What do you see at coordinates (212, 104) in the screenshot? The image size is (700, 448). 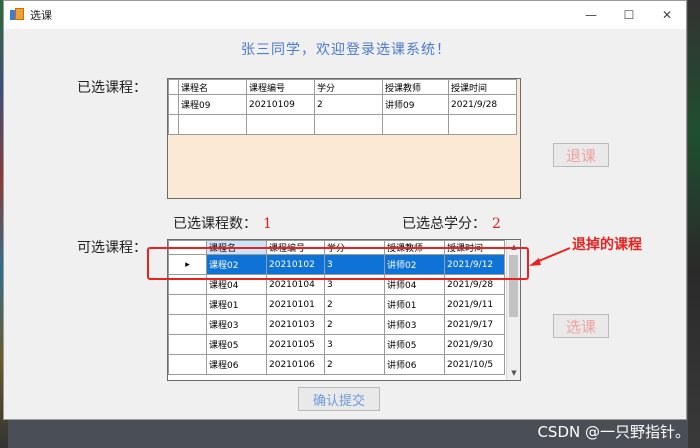 I see `cell-course-name: 课程09` at bounding box center [212, 104].